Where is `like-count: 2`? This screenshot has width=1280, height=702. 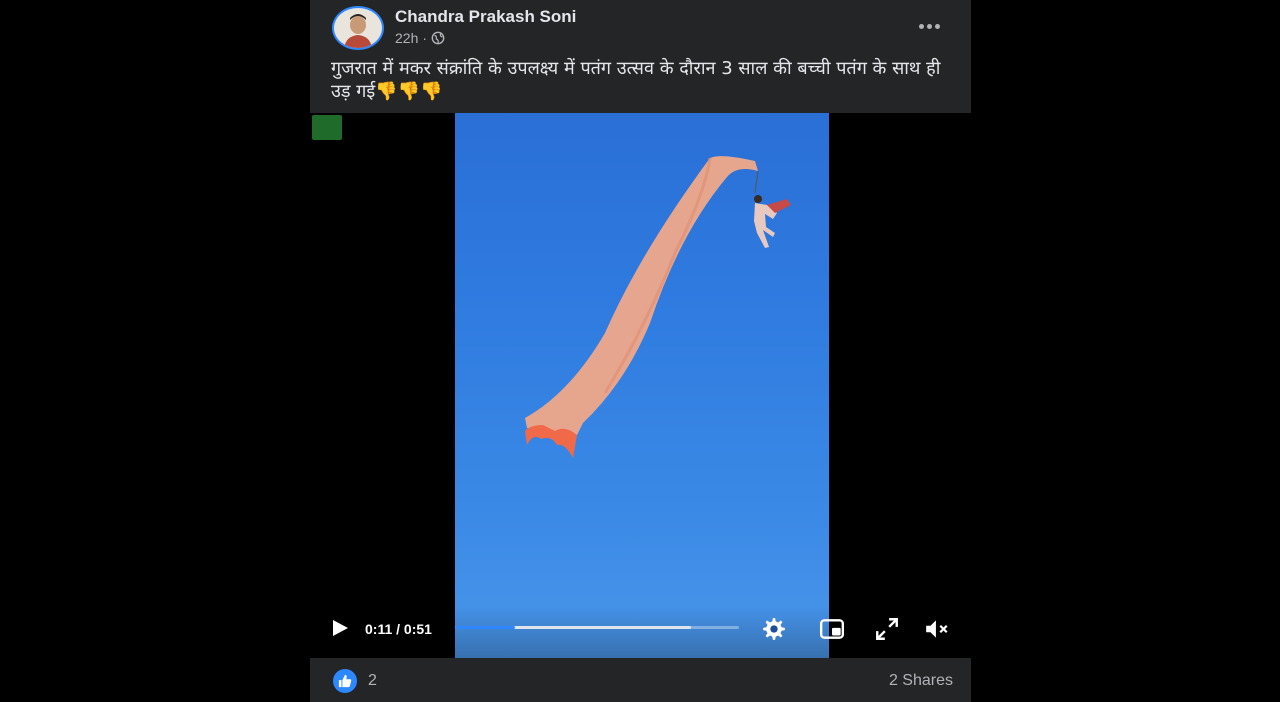
like-count: 2 is located at coordinates (372, 681).